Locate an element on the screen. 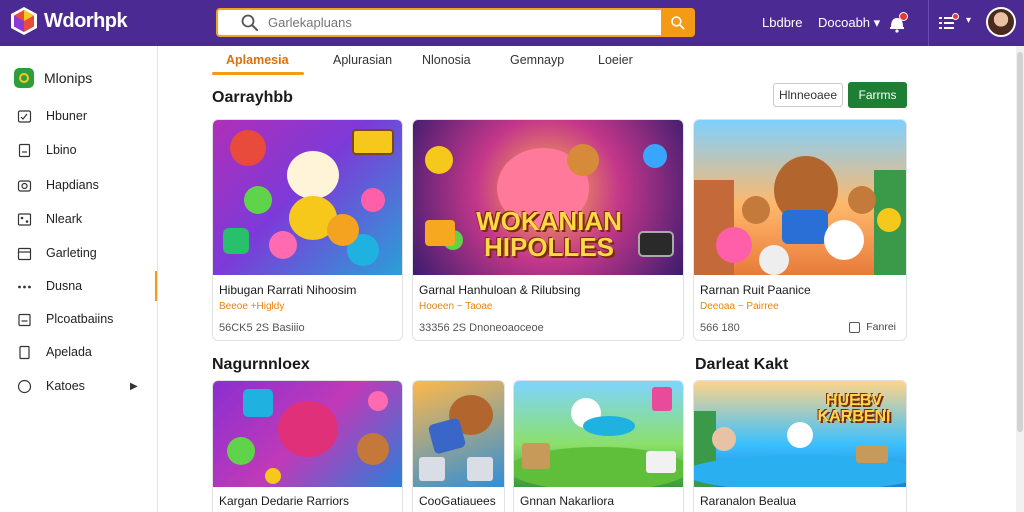  section-title-hot: Darleat Kakt is located at coordinates (742, 364).